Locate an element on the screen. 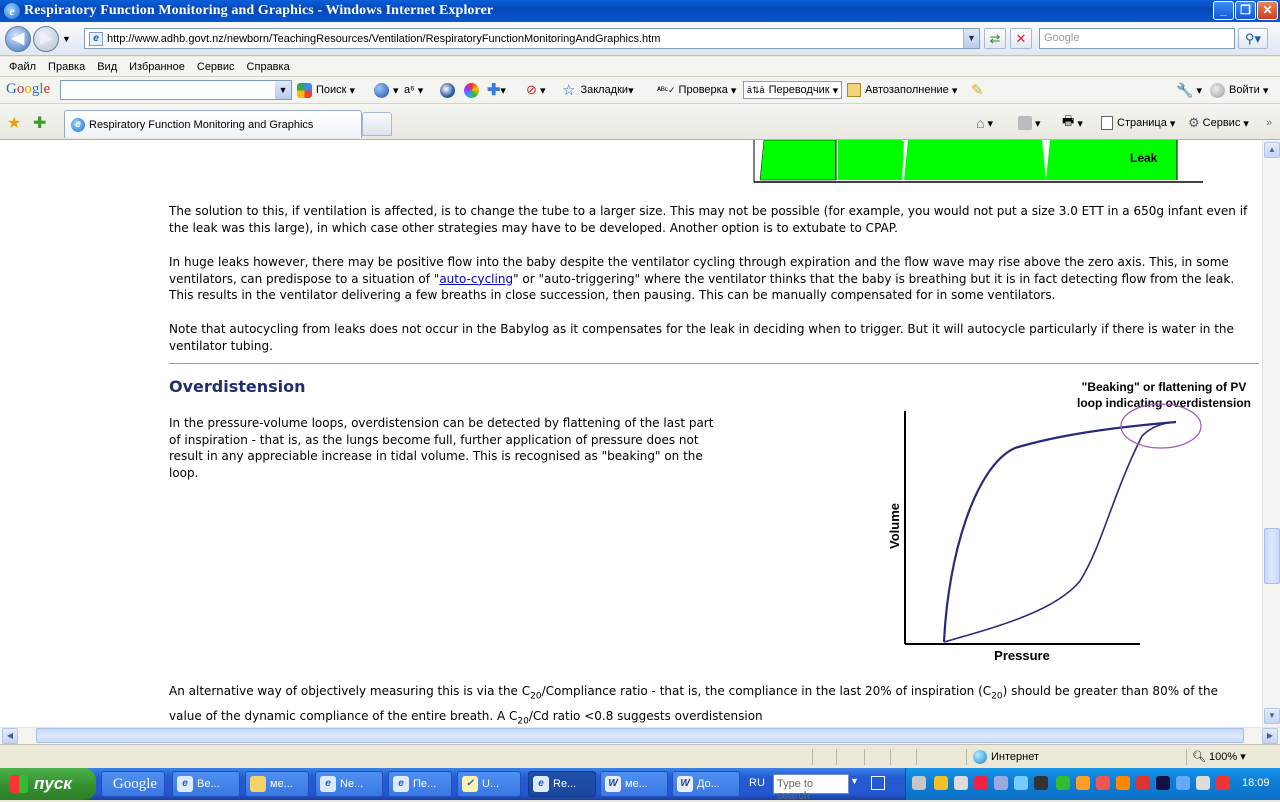 The height and width of the screenshot is (802, 1280). firefox-icon is located at coordinates (1123, 783).